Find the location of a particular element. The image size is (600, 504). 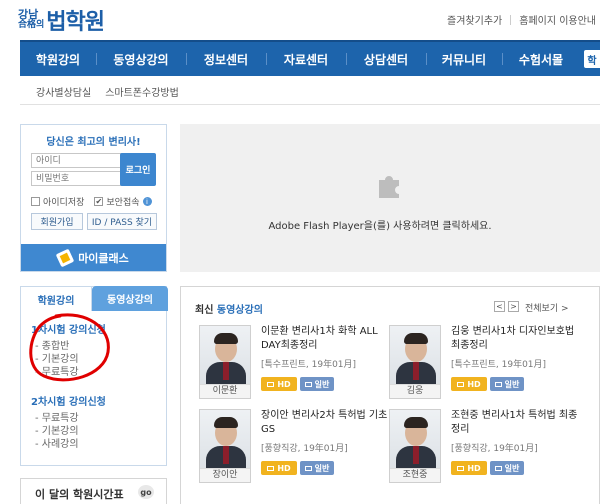

nav-lang-tab: 학 is located at coordinates (592, 59).